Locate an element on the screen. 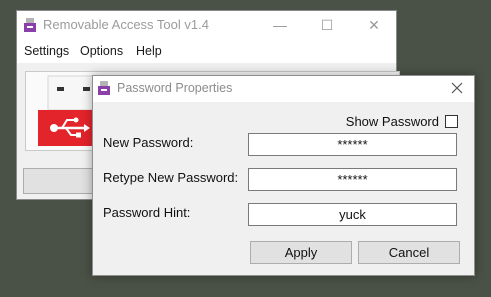 Image resolution: width=491 pixels, height=297 pixels. menu-options: Options is located at coordinates (101, 51).